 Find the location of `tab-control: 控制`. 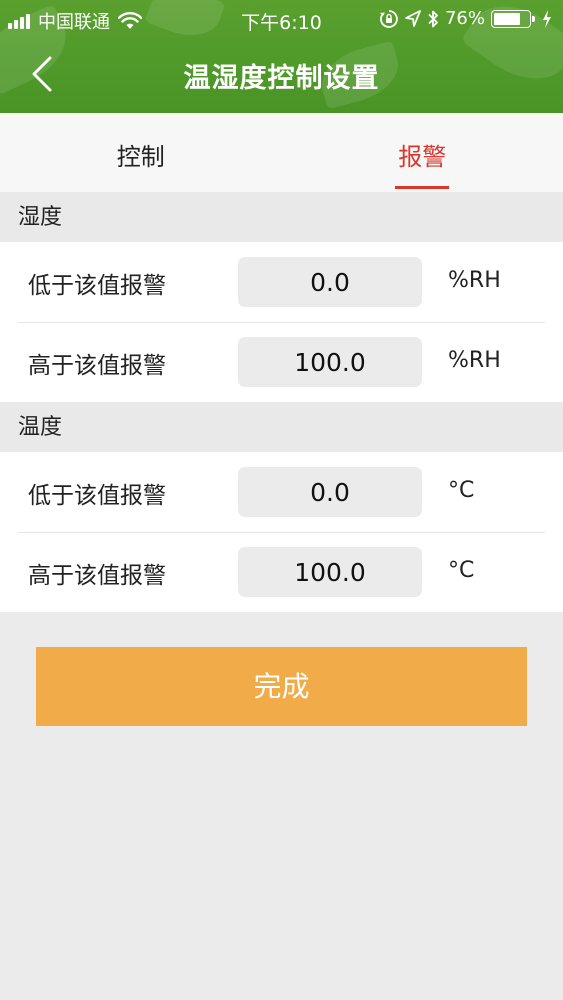

tab-control: 控制 is located at coordinates (141, 152).